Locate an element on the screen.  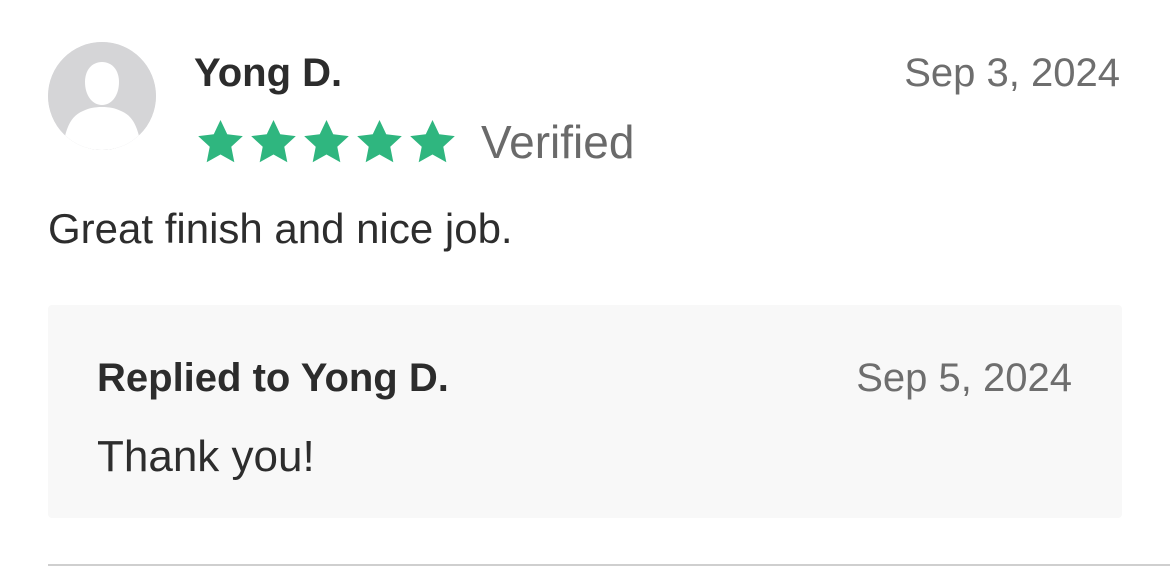
reviewer-name: Yong D. is located at coordinates (268, 73).